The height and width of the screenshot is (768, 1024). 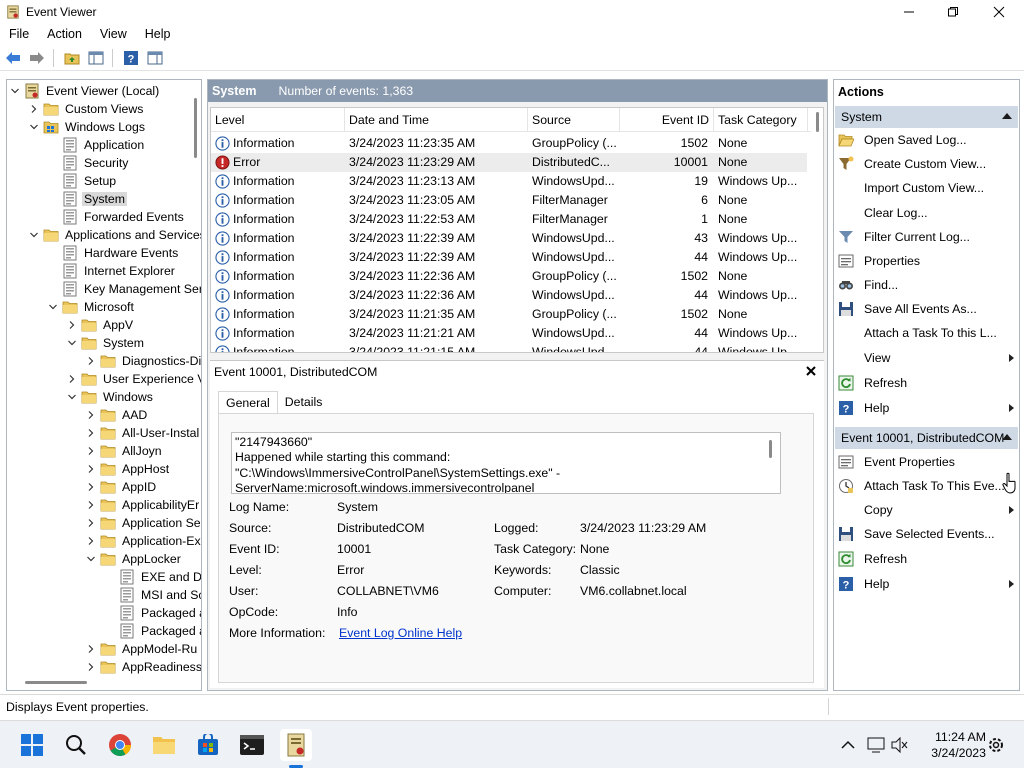 I want to click on tree-node: Application, so click(x=96, y=145).